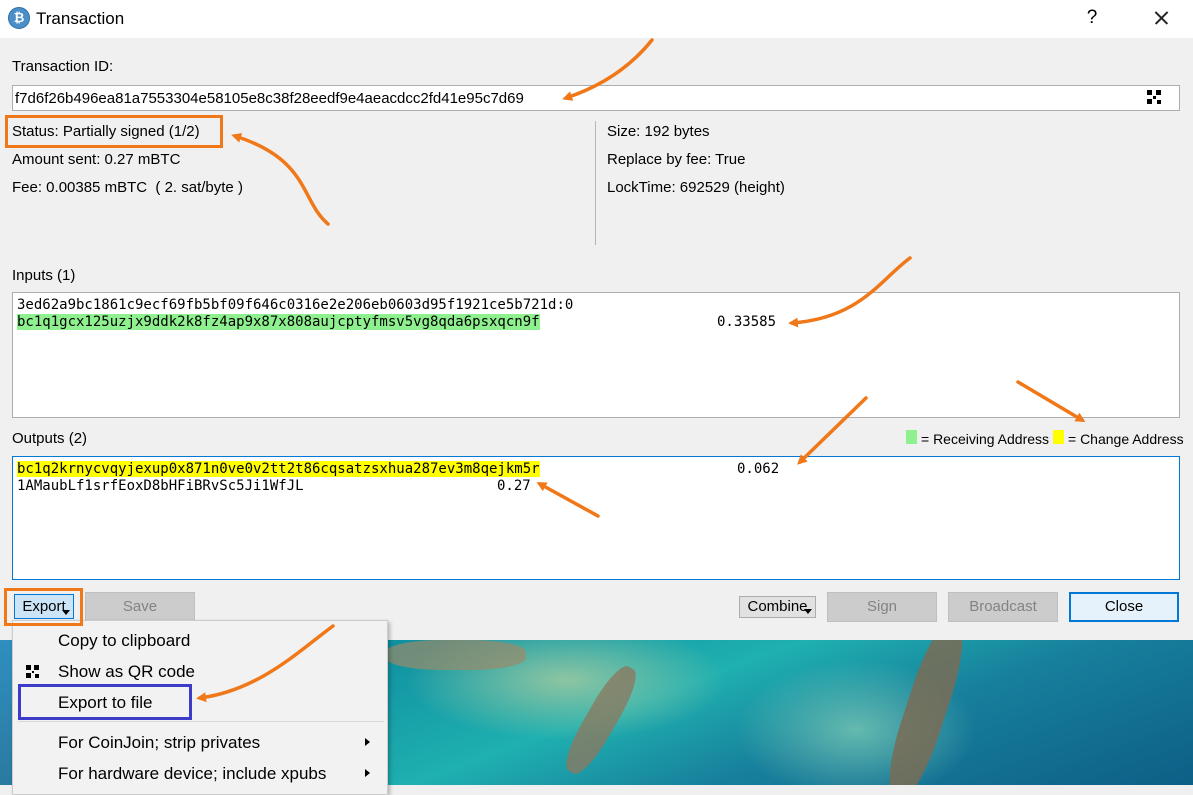 This screenshot has width=1193, height=795. Describe the element at coordinates (192, 774) in the screenshot. I see `menu-hardware-include-xpubs: For hardware device; include xpubs` at that location.